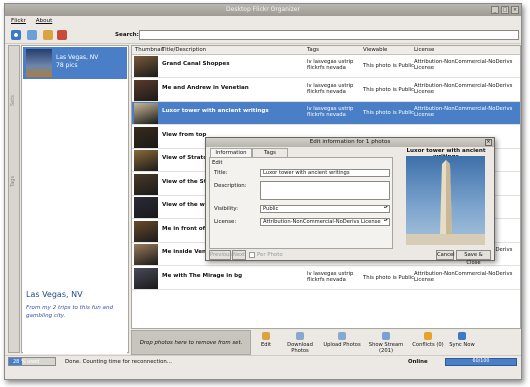 Image resolution: width=530 pixels, height=387 pixels. Describe the element at coordinates (184, 228) in the screenshot. I see `row-title: Me in front of` at that location.